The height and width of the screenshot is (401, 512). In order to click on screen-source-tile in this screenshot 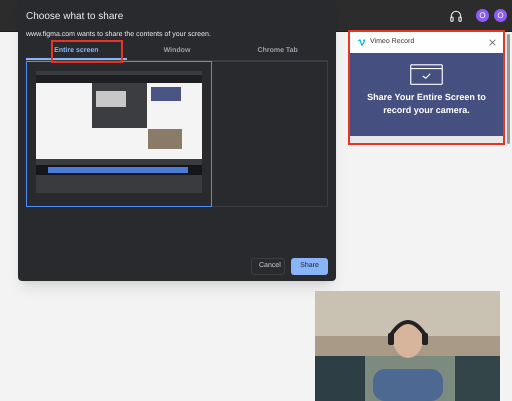, I will do `click(119, 134)`.